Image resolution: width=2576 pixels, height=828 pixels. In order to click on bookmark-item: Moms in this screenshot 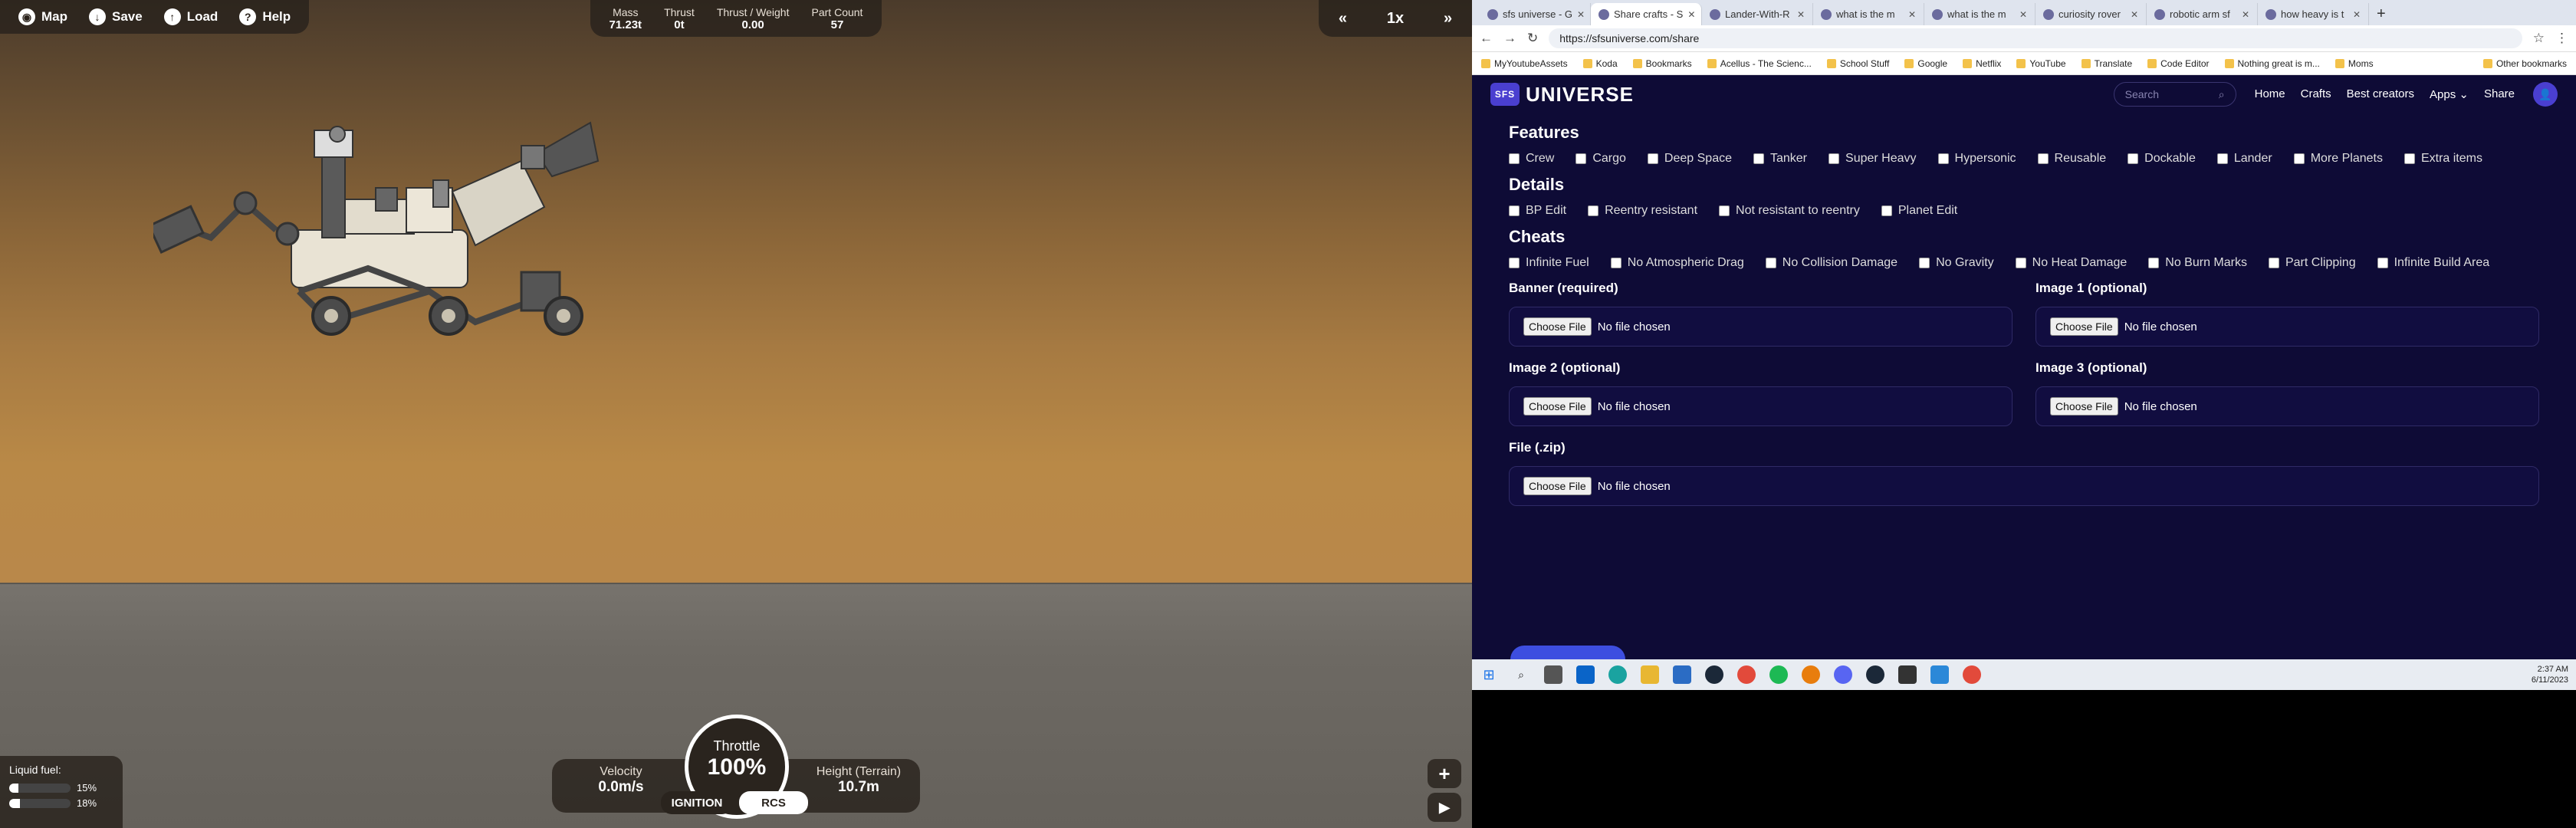, I will do `click(2354, 63)`.